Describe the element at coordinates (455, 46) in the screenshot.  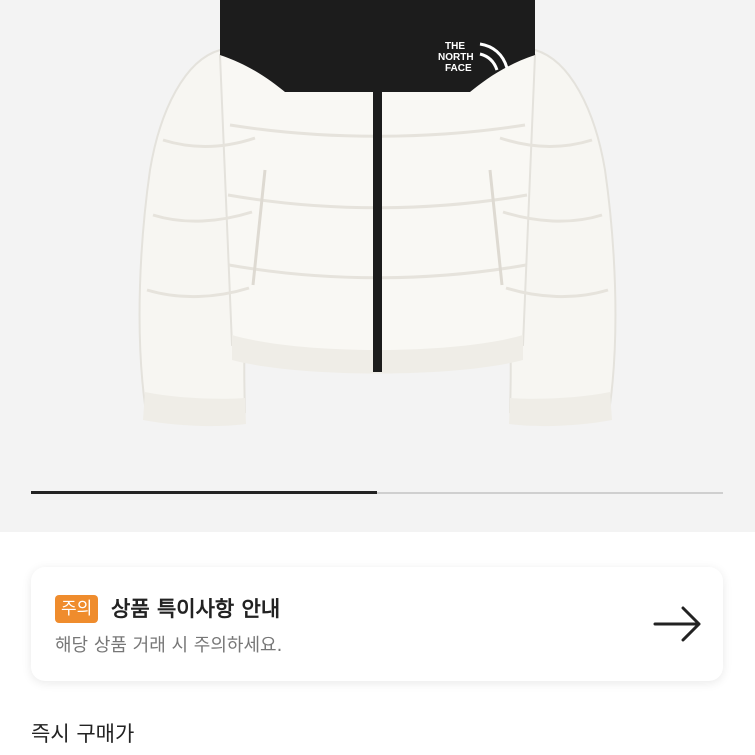
I see `svg-text: THE` at that location.